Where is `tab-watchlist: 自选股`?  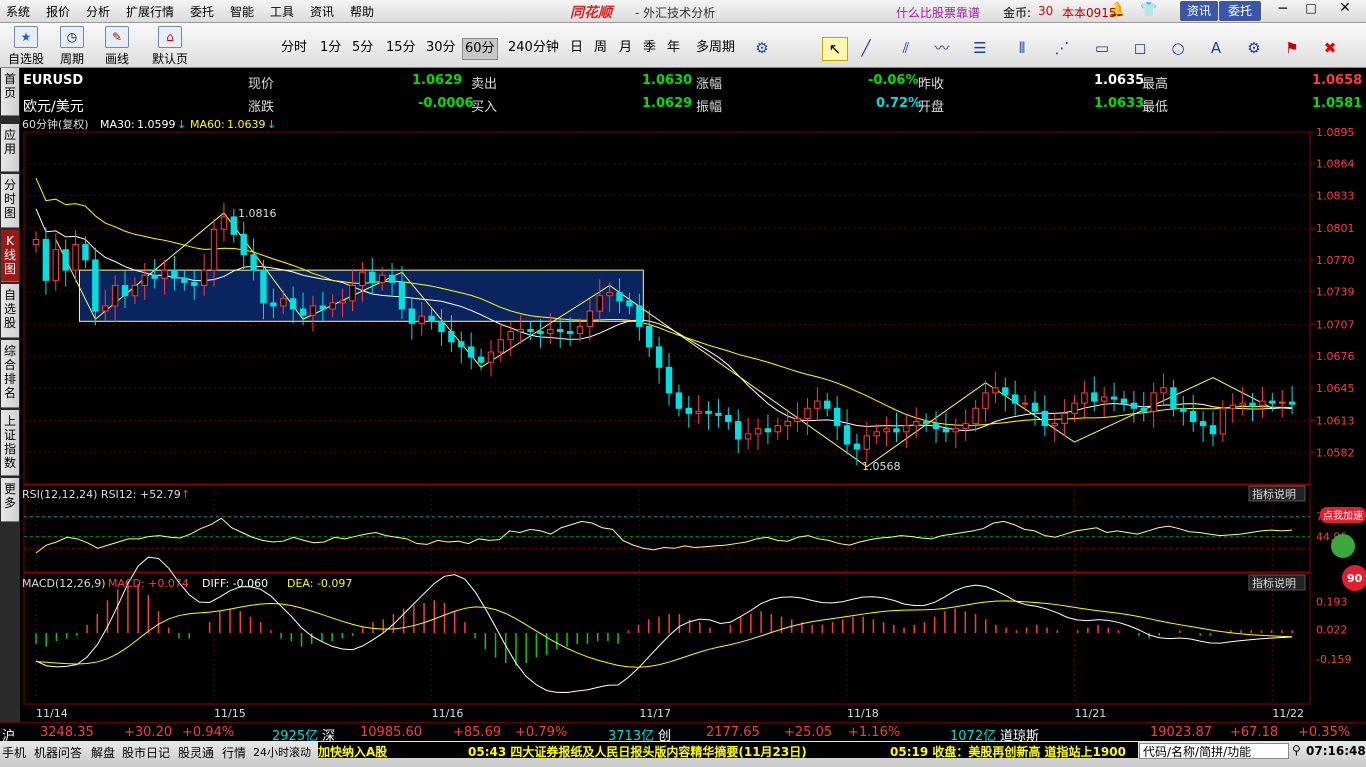
tab-watchlist: 自选股 is located at coordinates (10, 311).